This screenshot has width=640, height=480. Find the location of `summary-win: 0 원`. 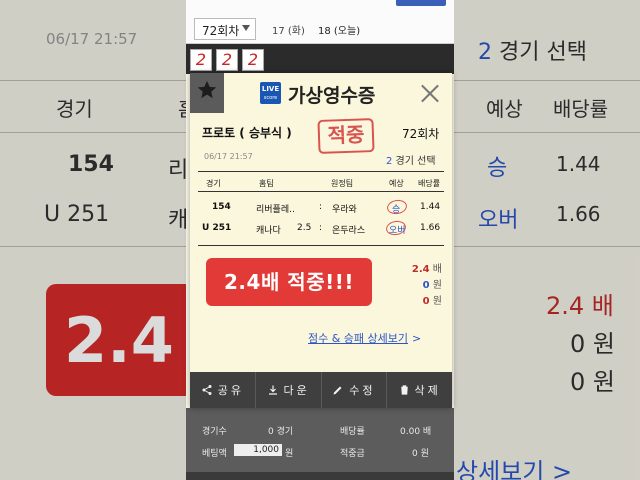

summary-win: 0 원 is located at coordinates (432, 301).